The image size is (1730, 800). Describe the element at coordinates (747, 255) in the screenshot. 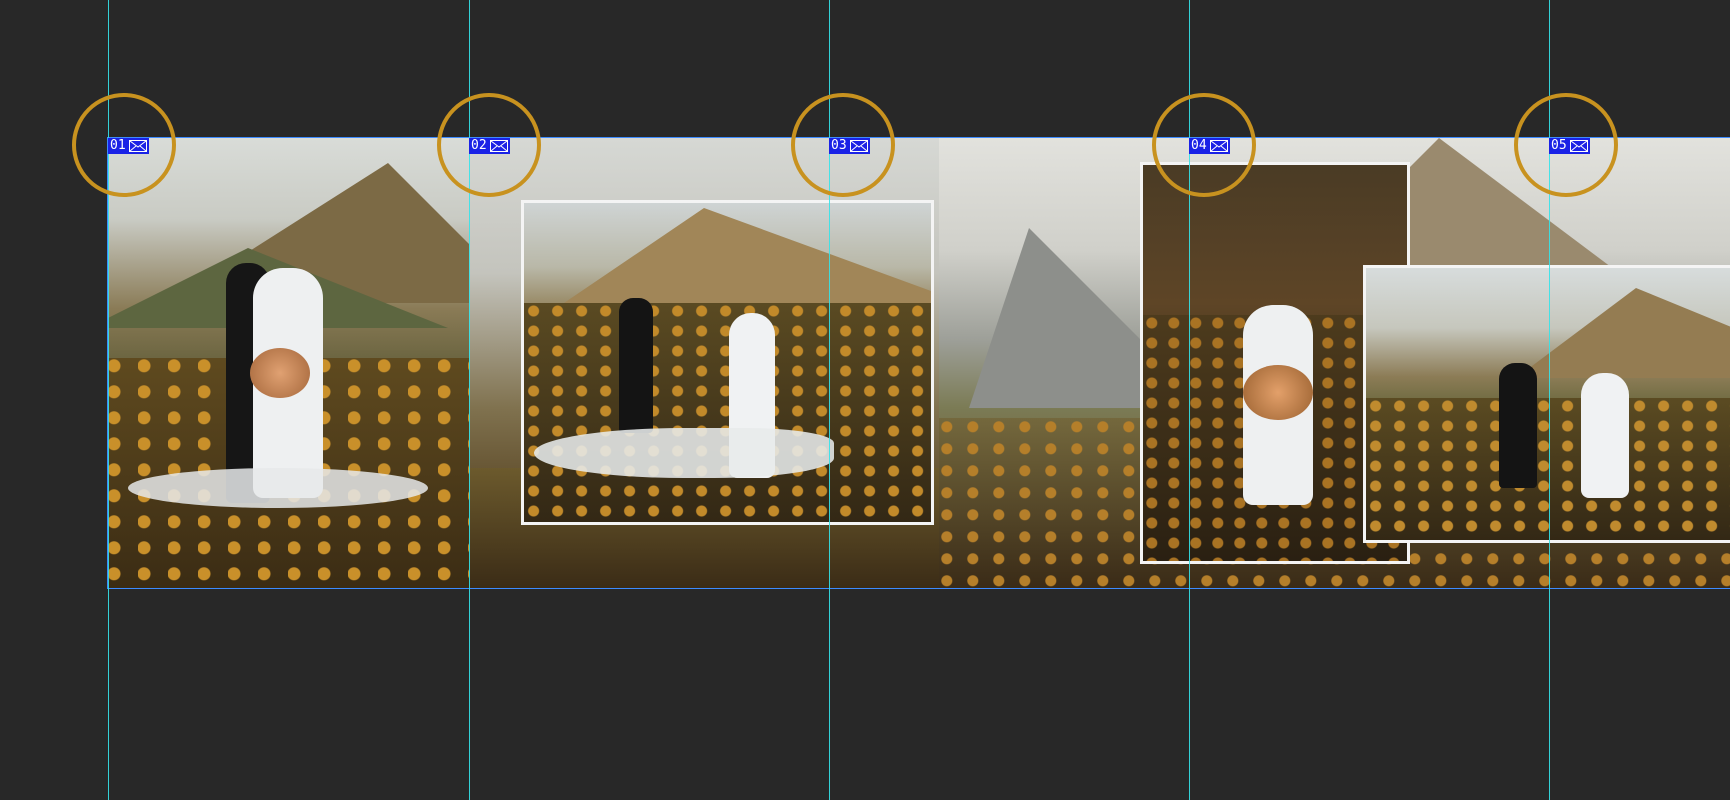

I see `mountain-shape` at that location.